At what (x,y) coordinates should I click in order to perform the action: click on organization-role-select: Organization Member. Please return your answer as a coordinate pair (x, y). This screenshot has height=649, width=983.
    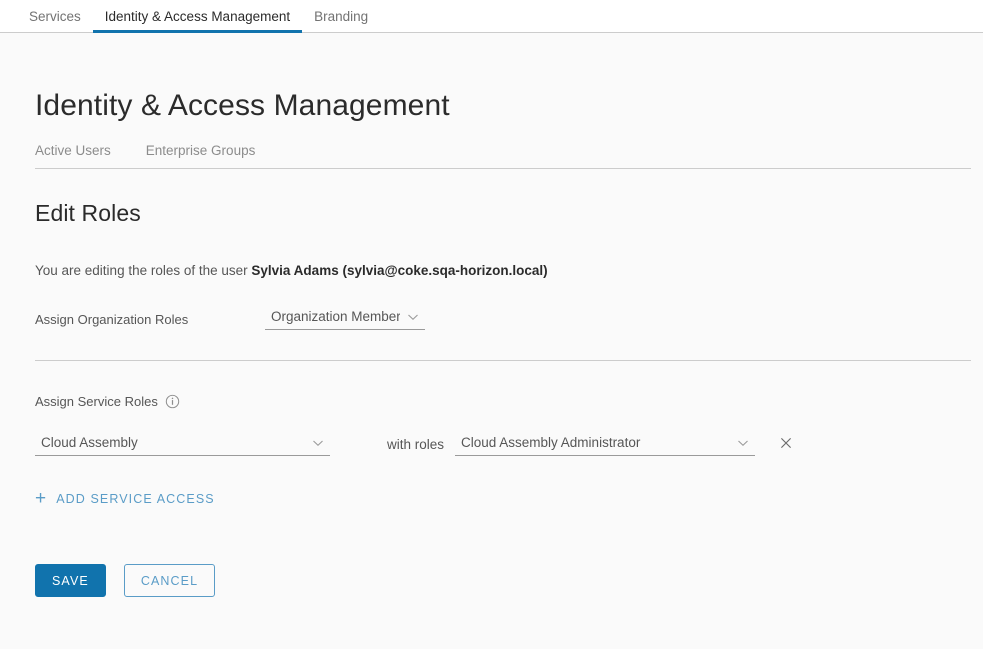
    Looking at the image, I should click on (345, 319).